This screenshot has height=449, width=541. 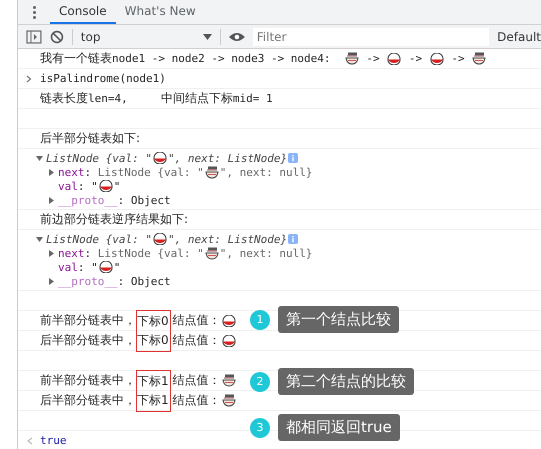 I want to click on callout-bubble: 第一个结点比较, so click(x=338, y=319).